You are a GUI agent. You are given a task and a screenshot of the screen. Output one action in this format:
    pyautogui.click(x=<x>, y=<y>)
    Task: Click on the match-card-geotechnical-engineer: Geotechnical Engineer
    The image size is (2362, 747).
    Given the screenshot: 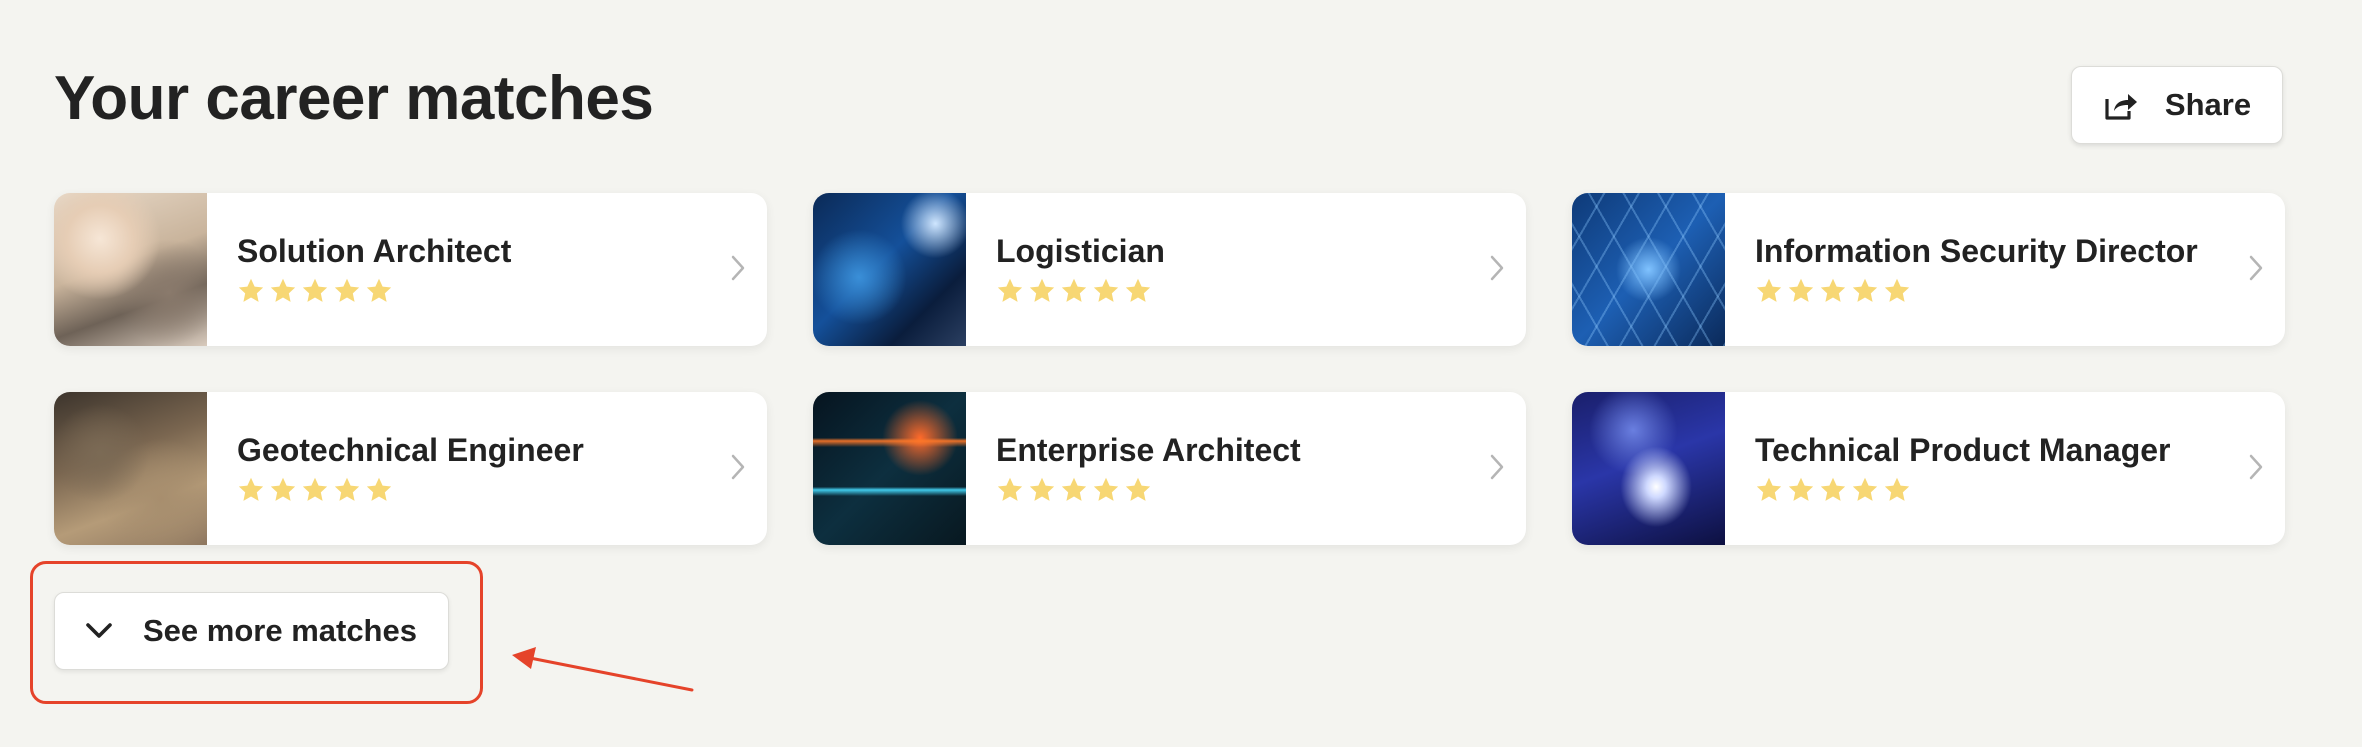 What is the action you would take?
    pyautogui.click(x=410, y=468)
    